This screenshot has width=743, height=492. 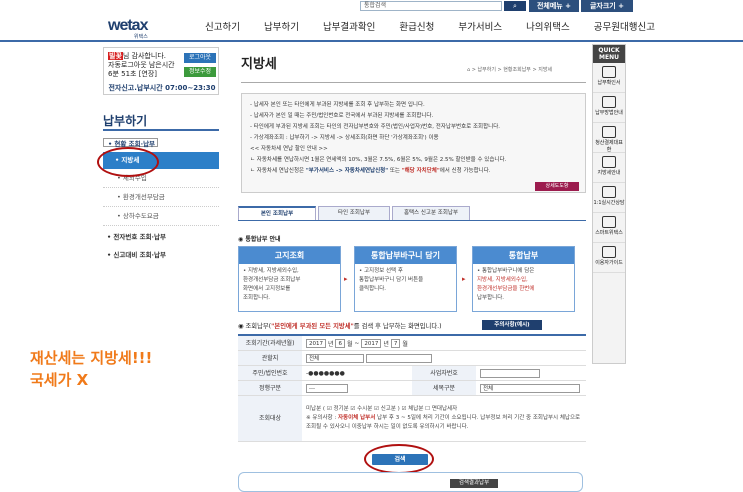 What do you see at coordinates (325, 373) in the screenshot?
I see `id-field: -●●●●●●●` at bounding box center [325, 373].